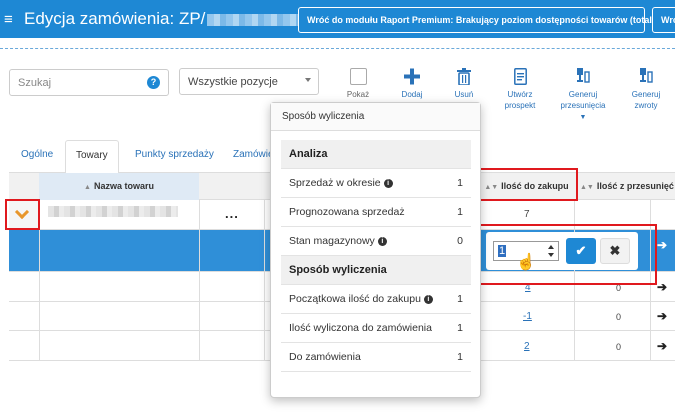 Image resolution: width=675 pixels, height=412 pixels. Describe the element at coordinates (520, 105) in the screenshot. I see `create-prospect-label-2: prospekt` at that location.